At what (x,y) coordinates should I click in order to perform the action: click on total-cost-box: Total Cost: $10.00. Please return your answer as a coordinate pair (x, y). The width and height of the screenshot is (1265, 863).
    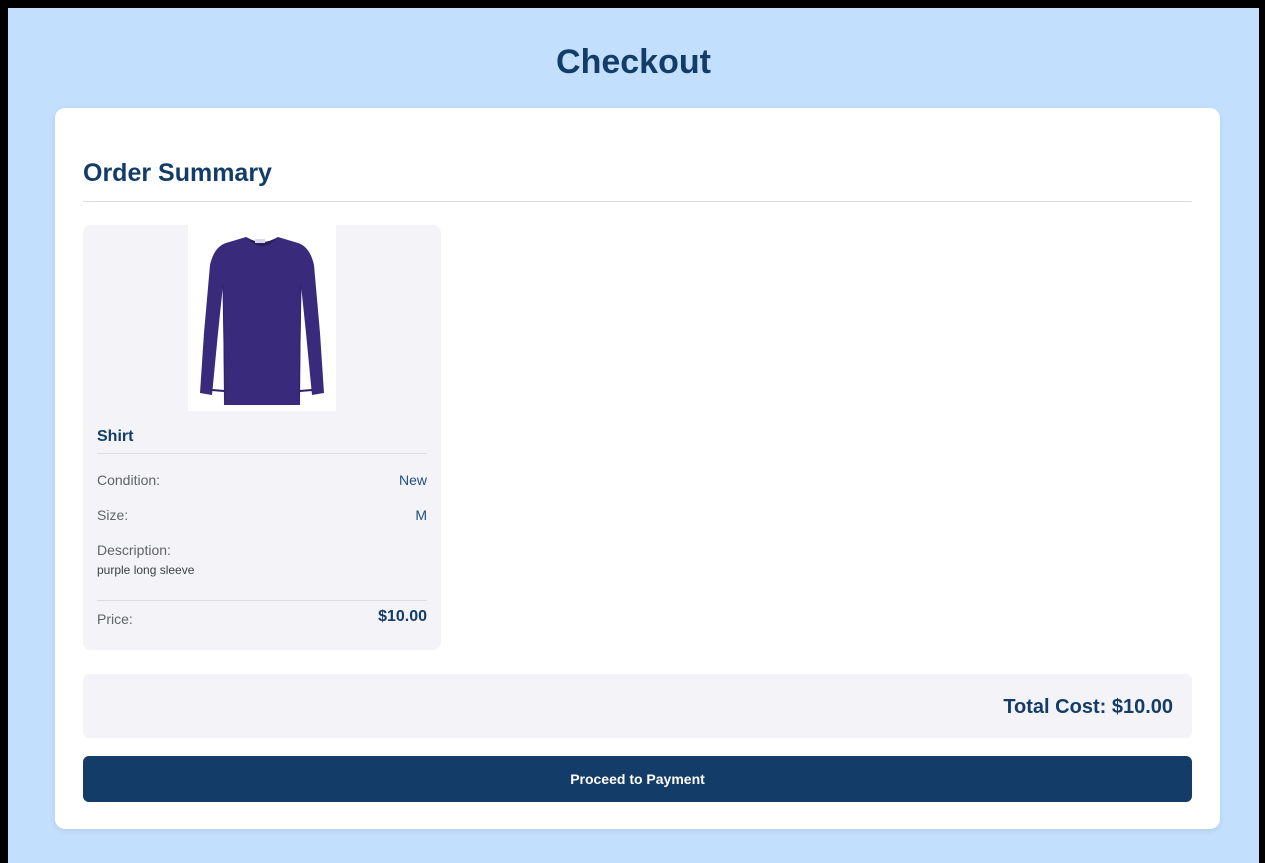
    Looking at the image, I should click on (637, 706).